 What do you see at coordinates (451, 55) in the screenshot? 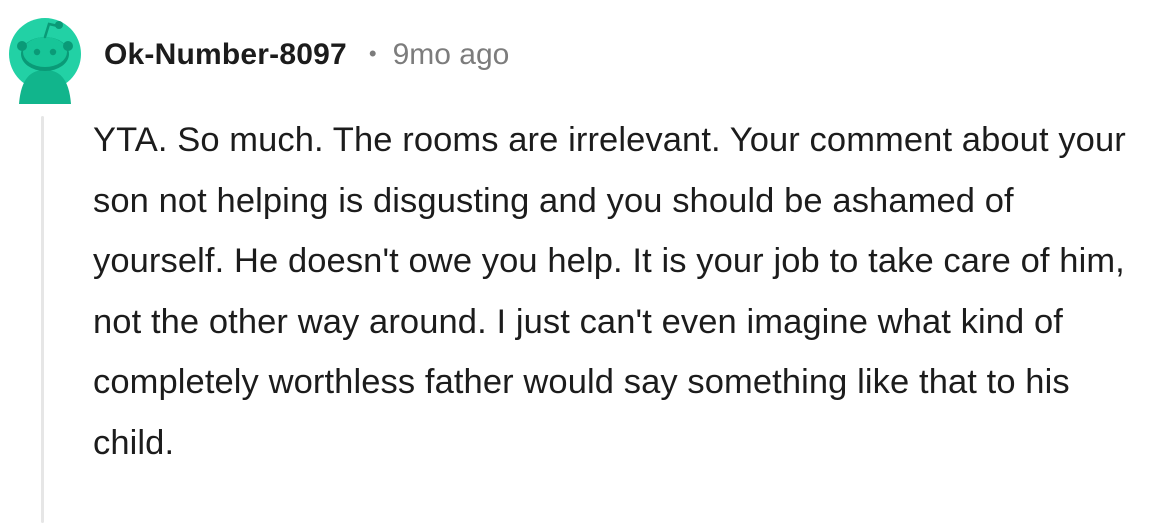
I see `timestamp: 9mo ago` at bounding box center [451, 55].